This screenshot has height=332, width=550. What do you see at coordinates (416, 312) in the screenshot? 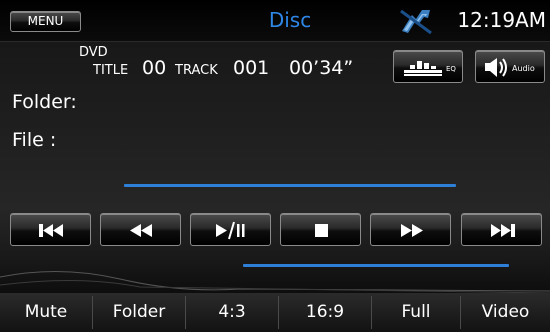
I see `full-screen-button: Full` at bounding box center [416, 312].